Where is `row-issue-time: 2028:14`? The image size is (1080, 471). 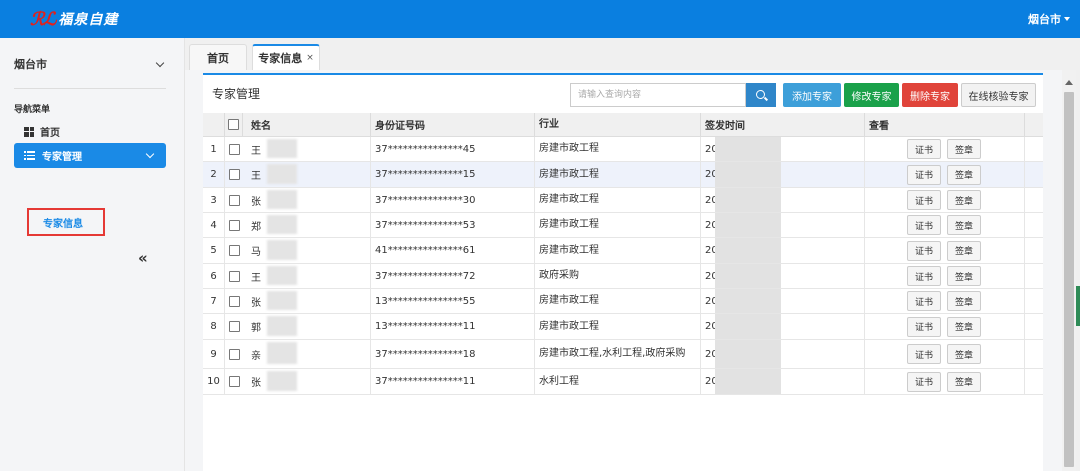
row-issue-time: 2028:14 is located at coordinates (783, 301).